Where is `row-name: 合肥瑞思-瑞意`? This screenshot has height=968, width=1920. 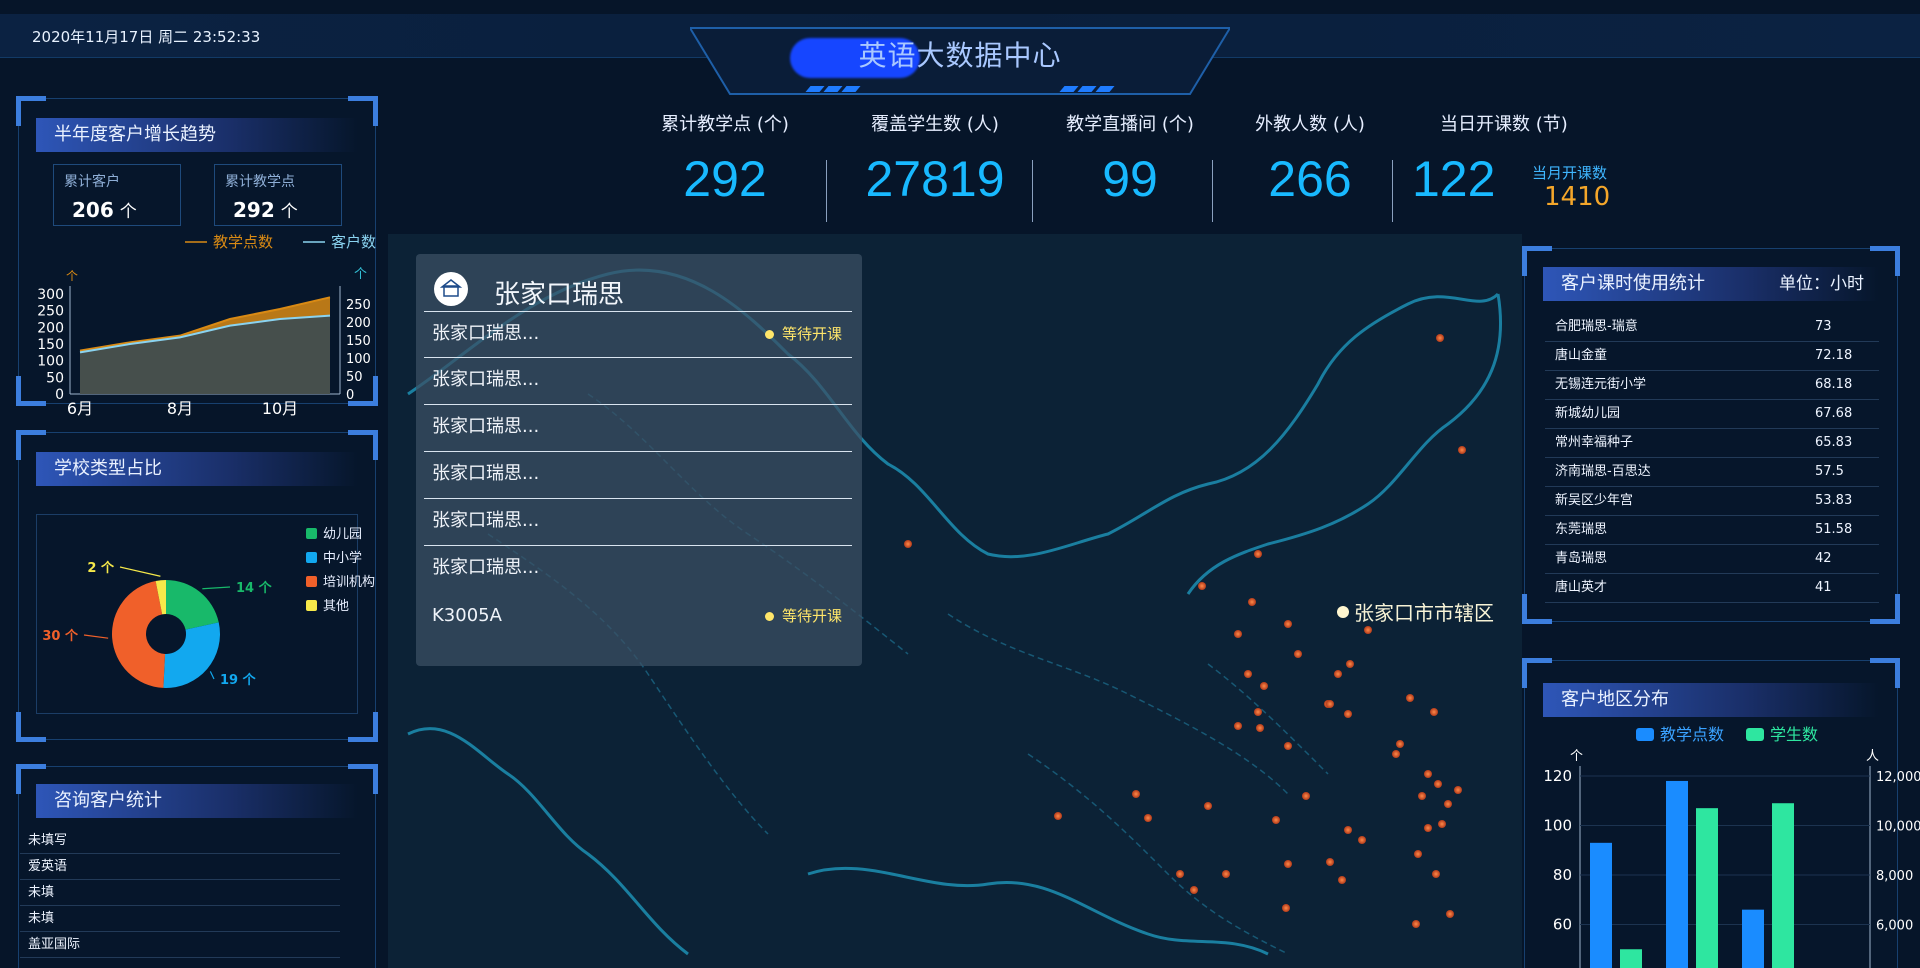
row-name: 合肥瑞思-瑞意 is located at coordinates (1596, 326).